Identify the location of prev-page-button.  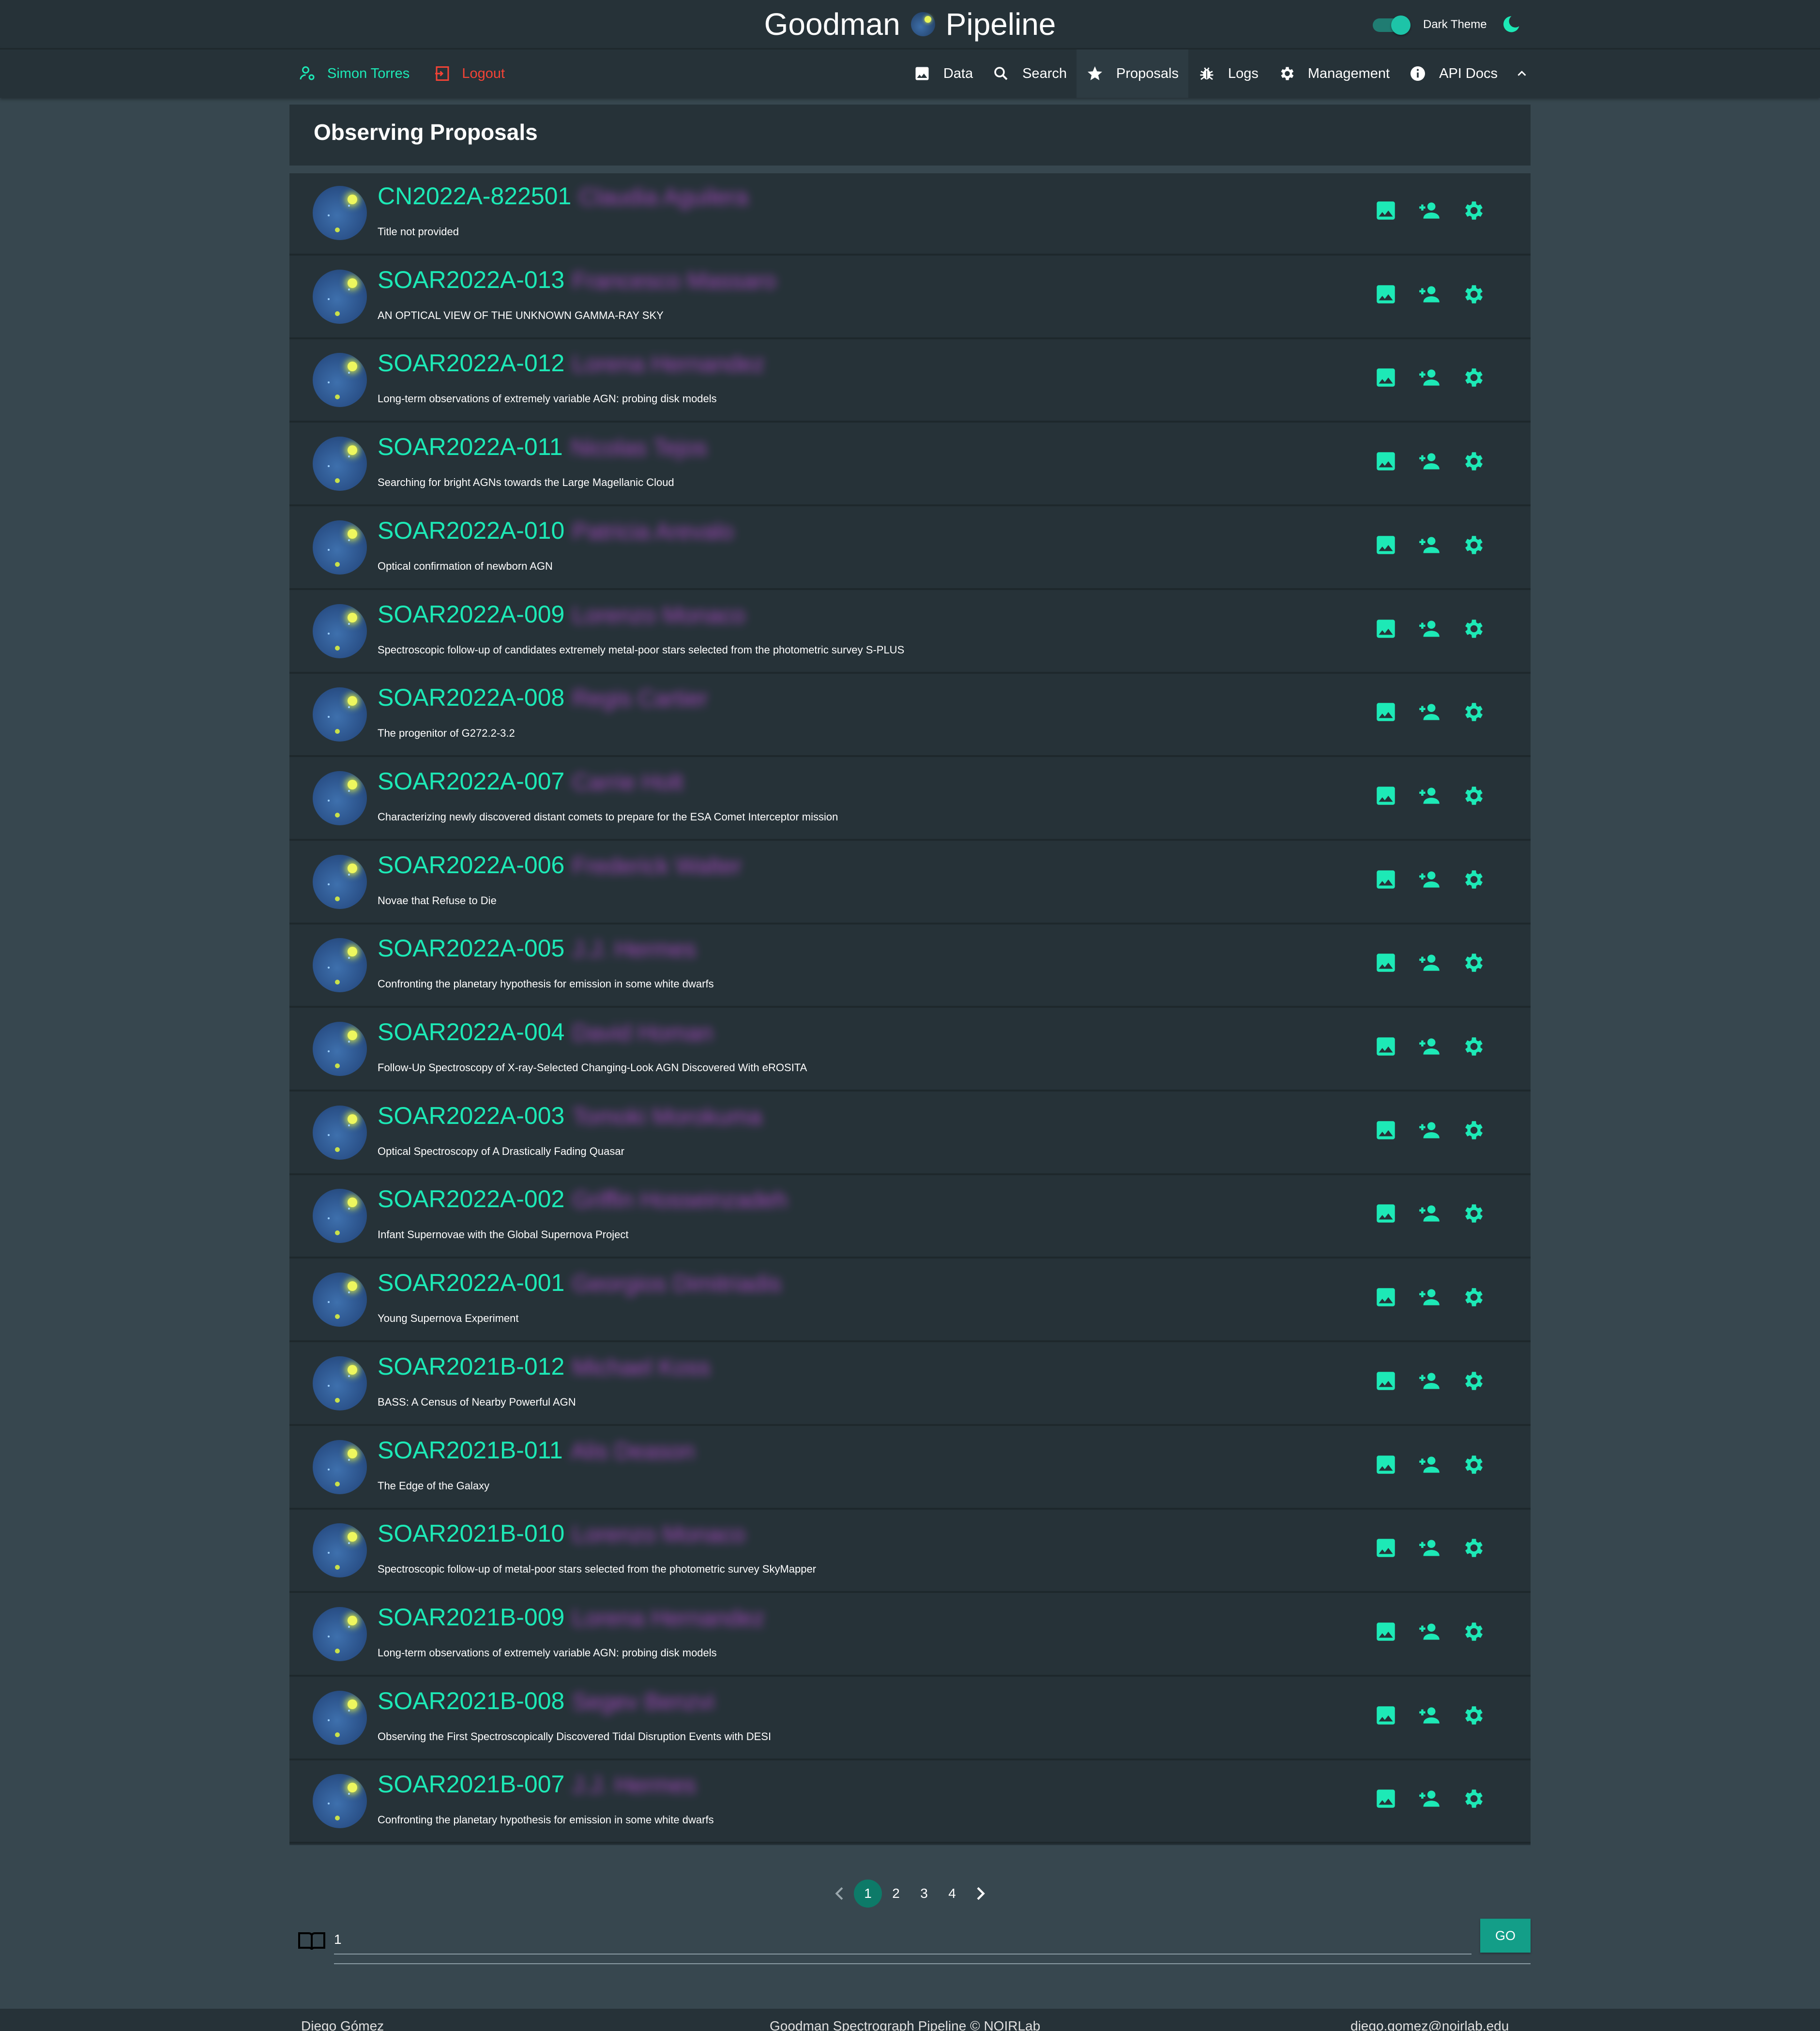
(840, 1893).